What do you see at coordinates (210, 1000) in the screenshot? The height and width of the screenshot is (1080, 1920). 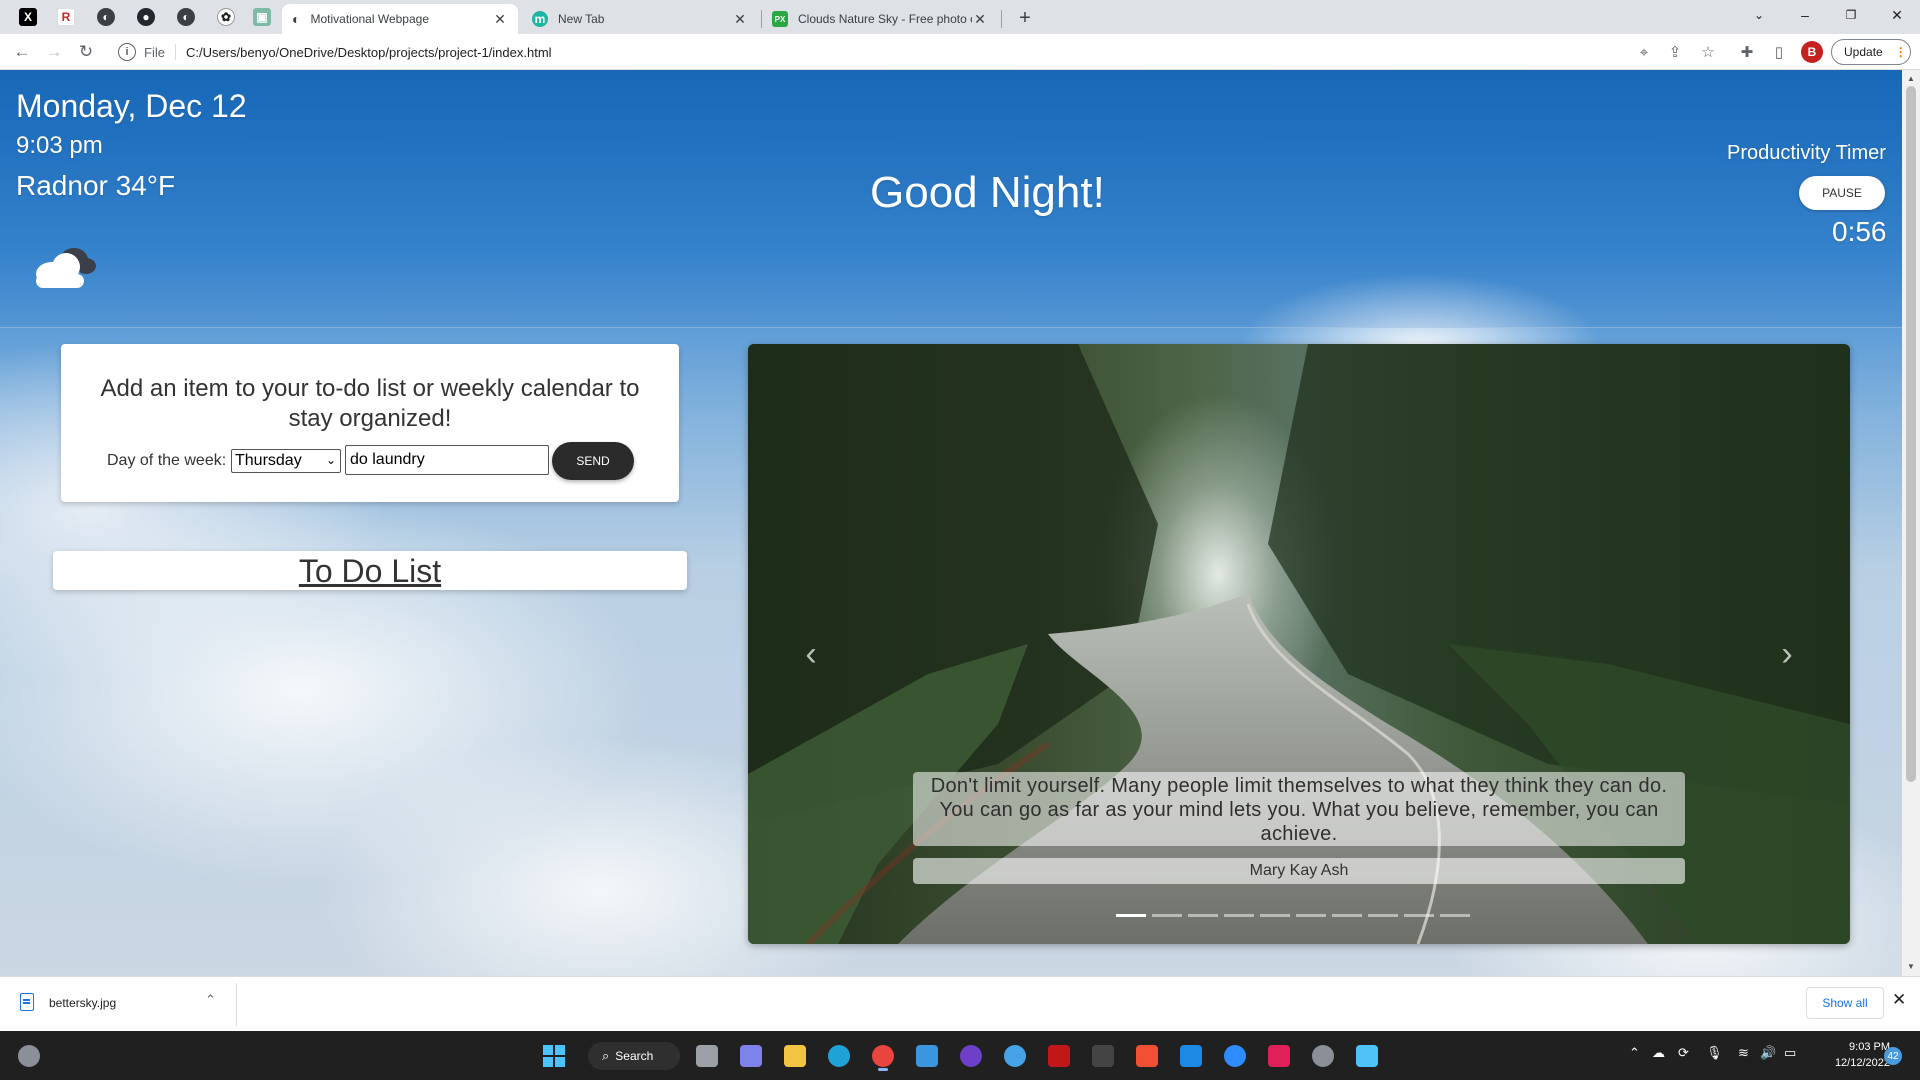 I see `chevron-up-icon: ⌃` at bounding box center [210, 1000].